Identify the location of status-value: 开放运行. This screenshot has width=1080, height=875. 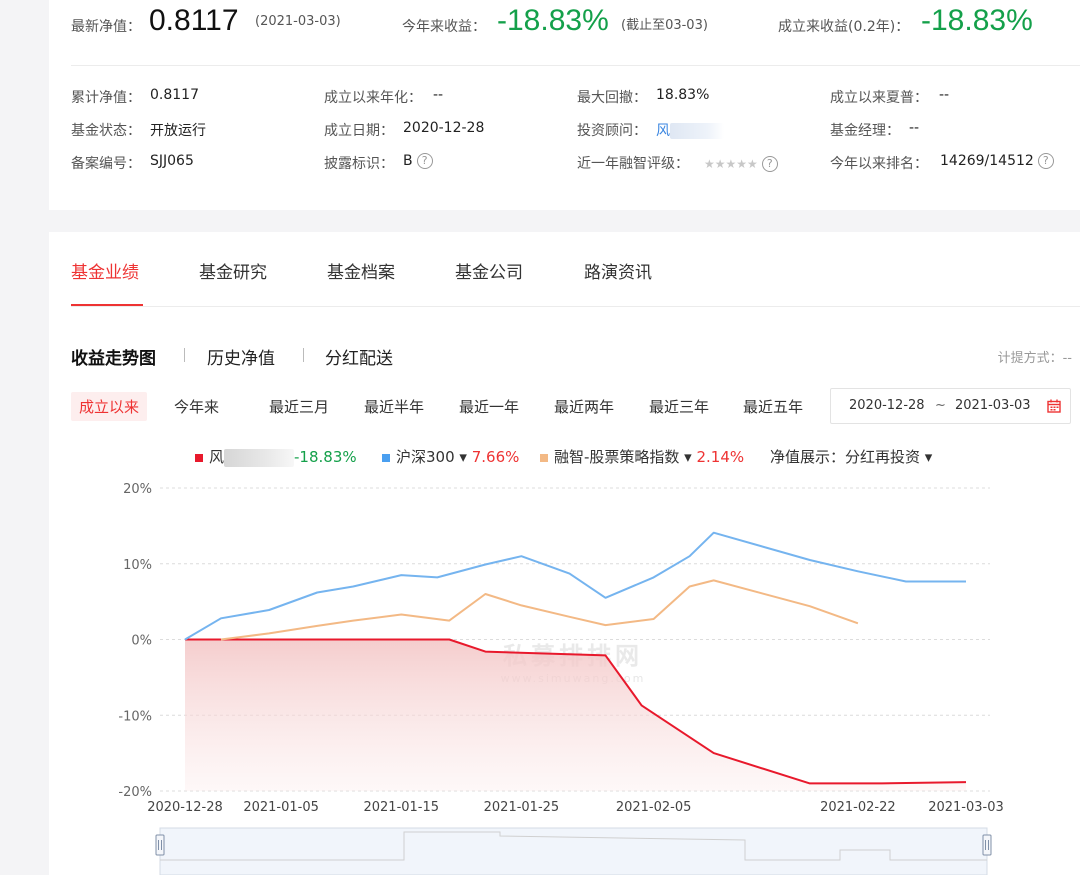
(178, 131).